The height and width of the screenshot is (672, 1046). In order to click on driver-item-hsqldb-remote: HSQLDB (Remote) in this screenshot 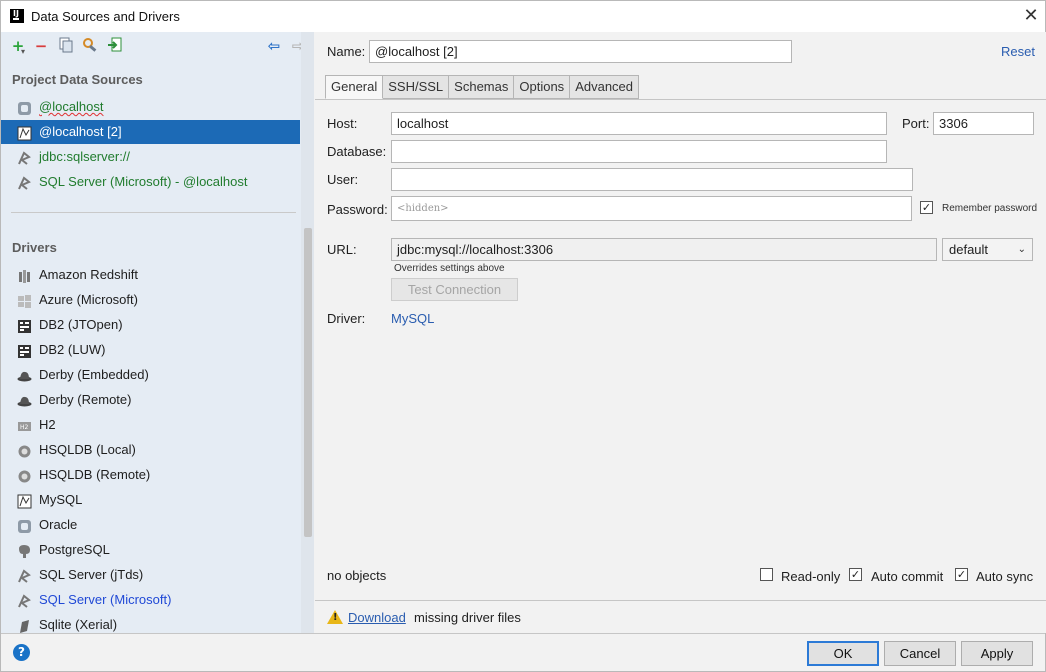, I will do `click(150, 475)`.